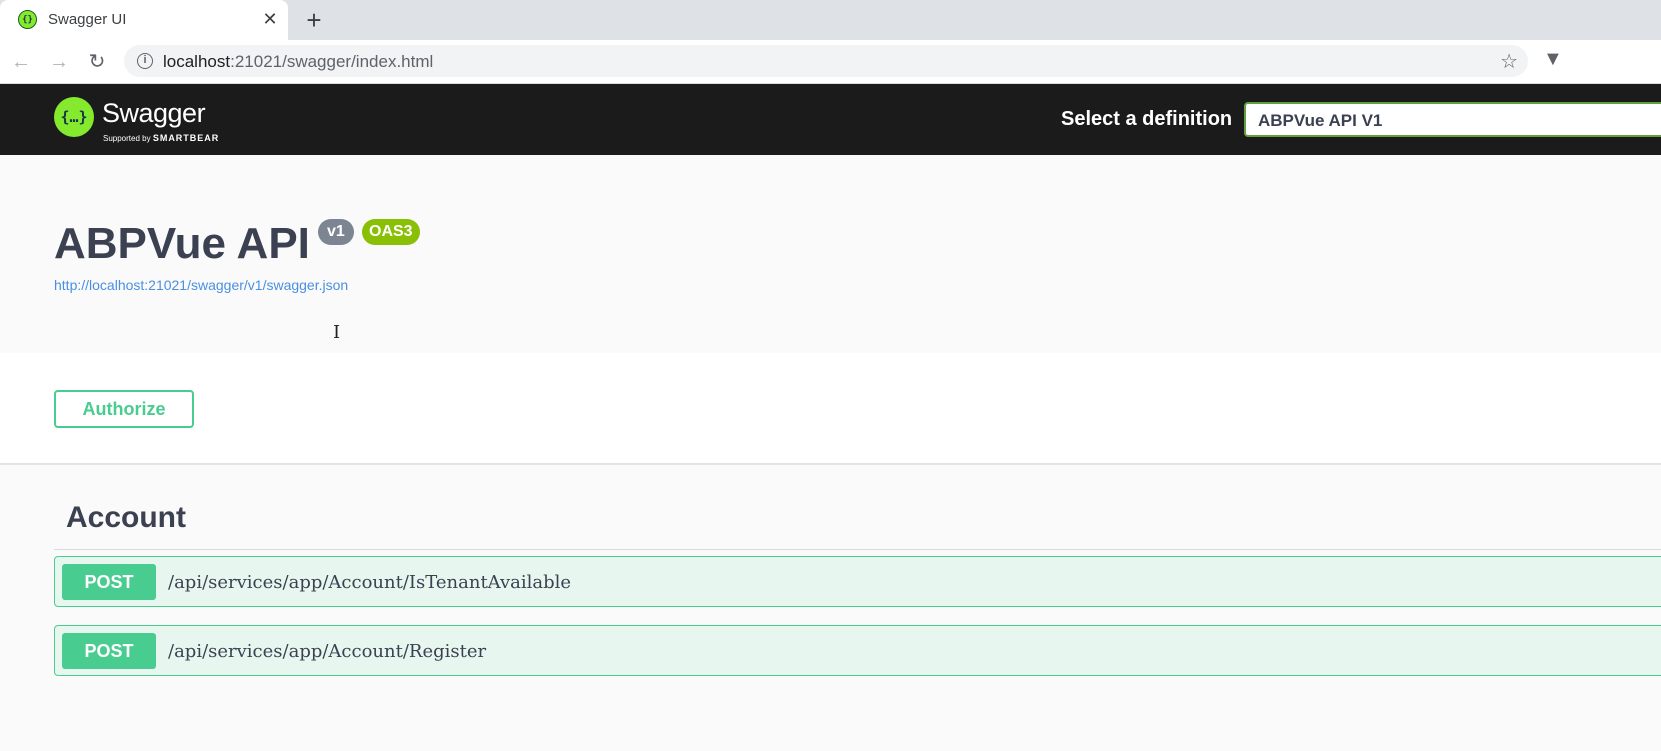 The height and width of the screenshot is (751, 1661). What do you see at coordinates (336, 232) in the screenshot?
I see `version-badge: v1` at bounding box center [336, 232].